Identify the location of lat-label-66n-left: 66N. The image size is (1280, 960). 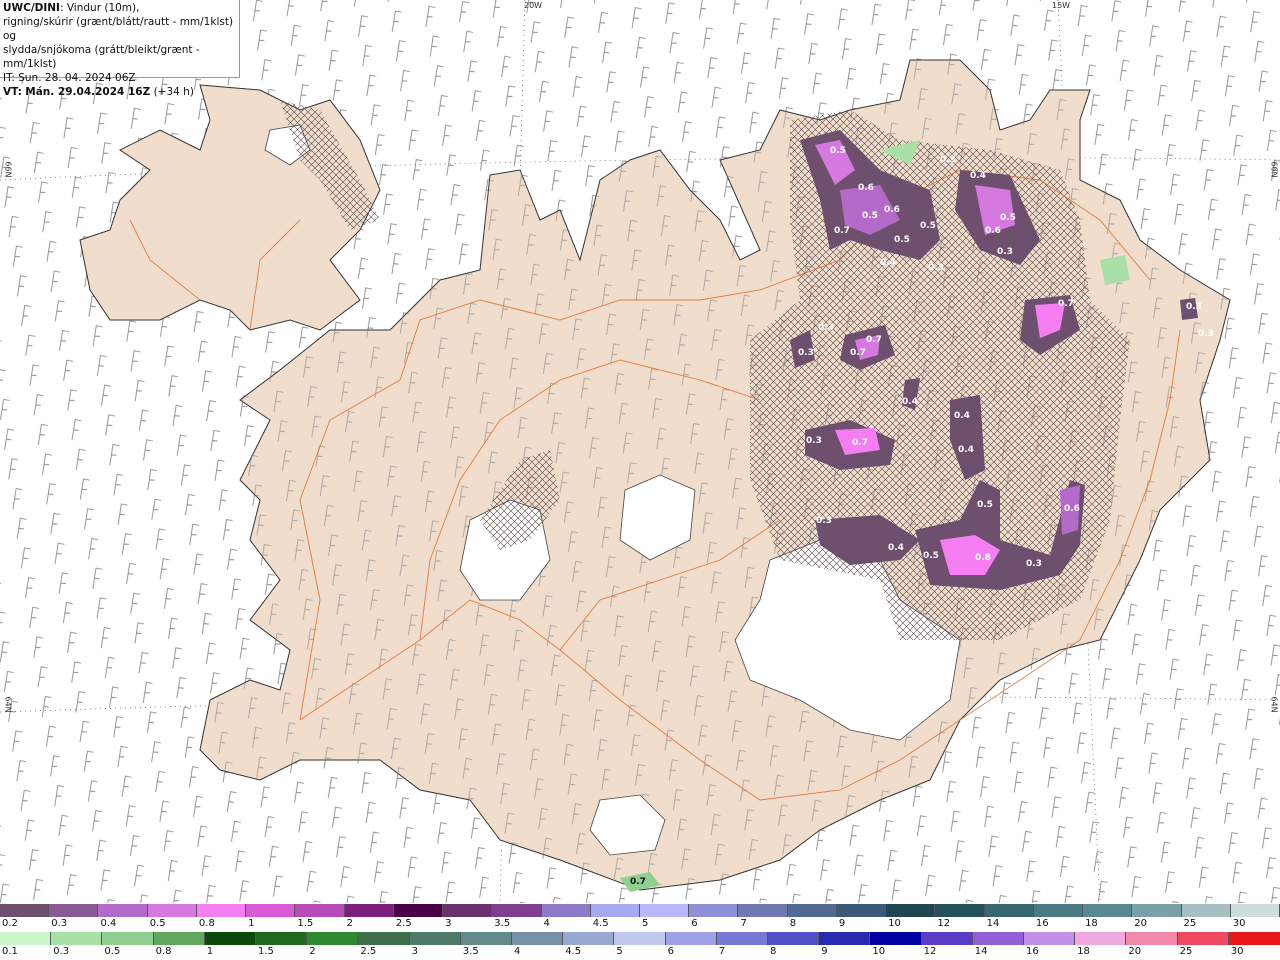
(8, 169).